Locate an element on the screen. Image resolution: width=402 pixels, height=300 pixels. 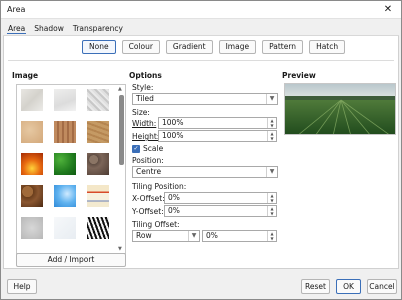
size-label: Size: is located at coordinates (141, 112).